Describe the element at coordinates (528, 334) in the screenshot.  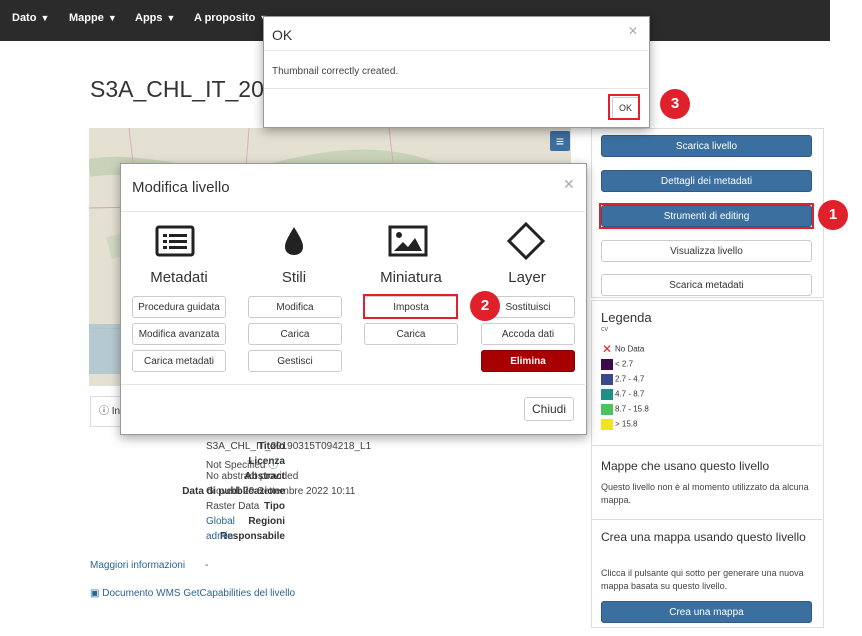
I see `append-data-button: Accoda dati` at that location.